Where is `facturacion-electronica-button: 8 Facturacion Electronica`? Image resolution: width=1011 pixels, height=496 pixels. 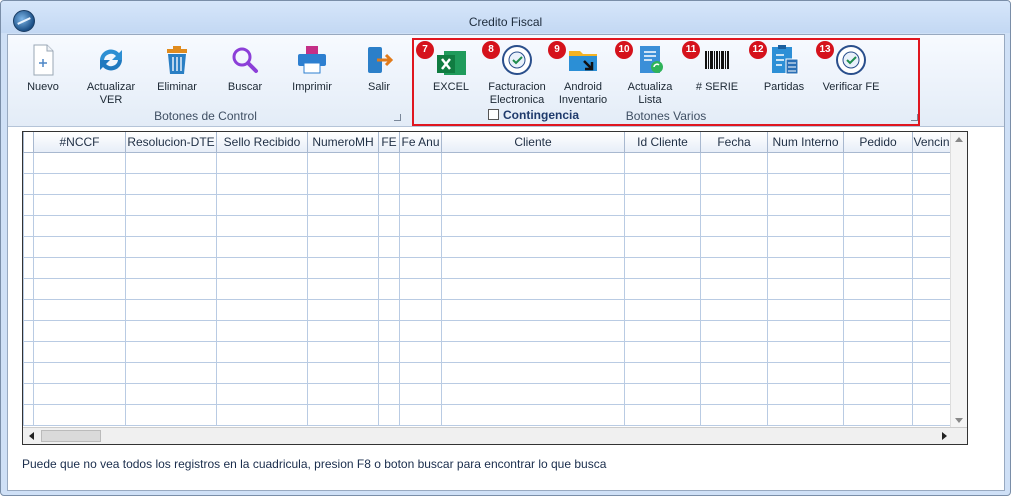
facturacion-electronica-button: 8 Facturacion Electronica is located at coordinates (516, 74).